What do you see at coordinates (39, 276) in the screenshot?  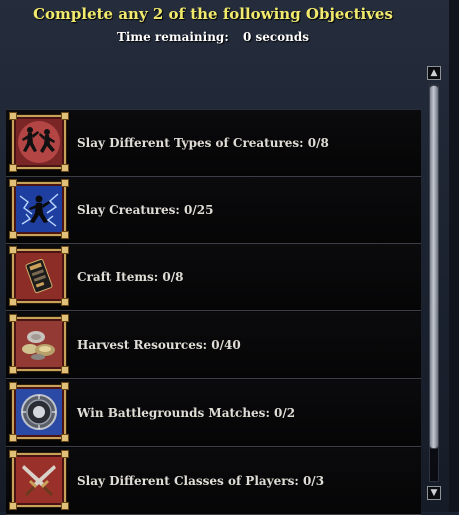 I see `crafting-icon` at bounding box center [39, 276].